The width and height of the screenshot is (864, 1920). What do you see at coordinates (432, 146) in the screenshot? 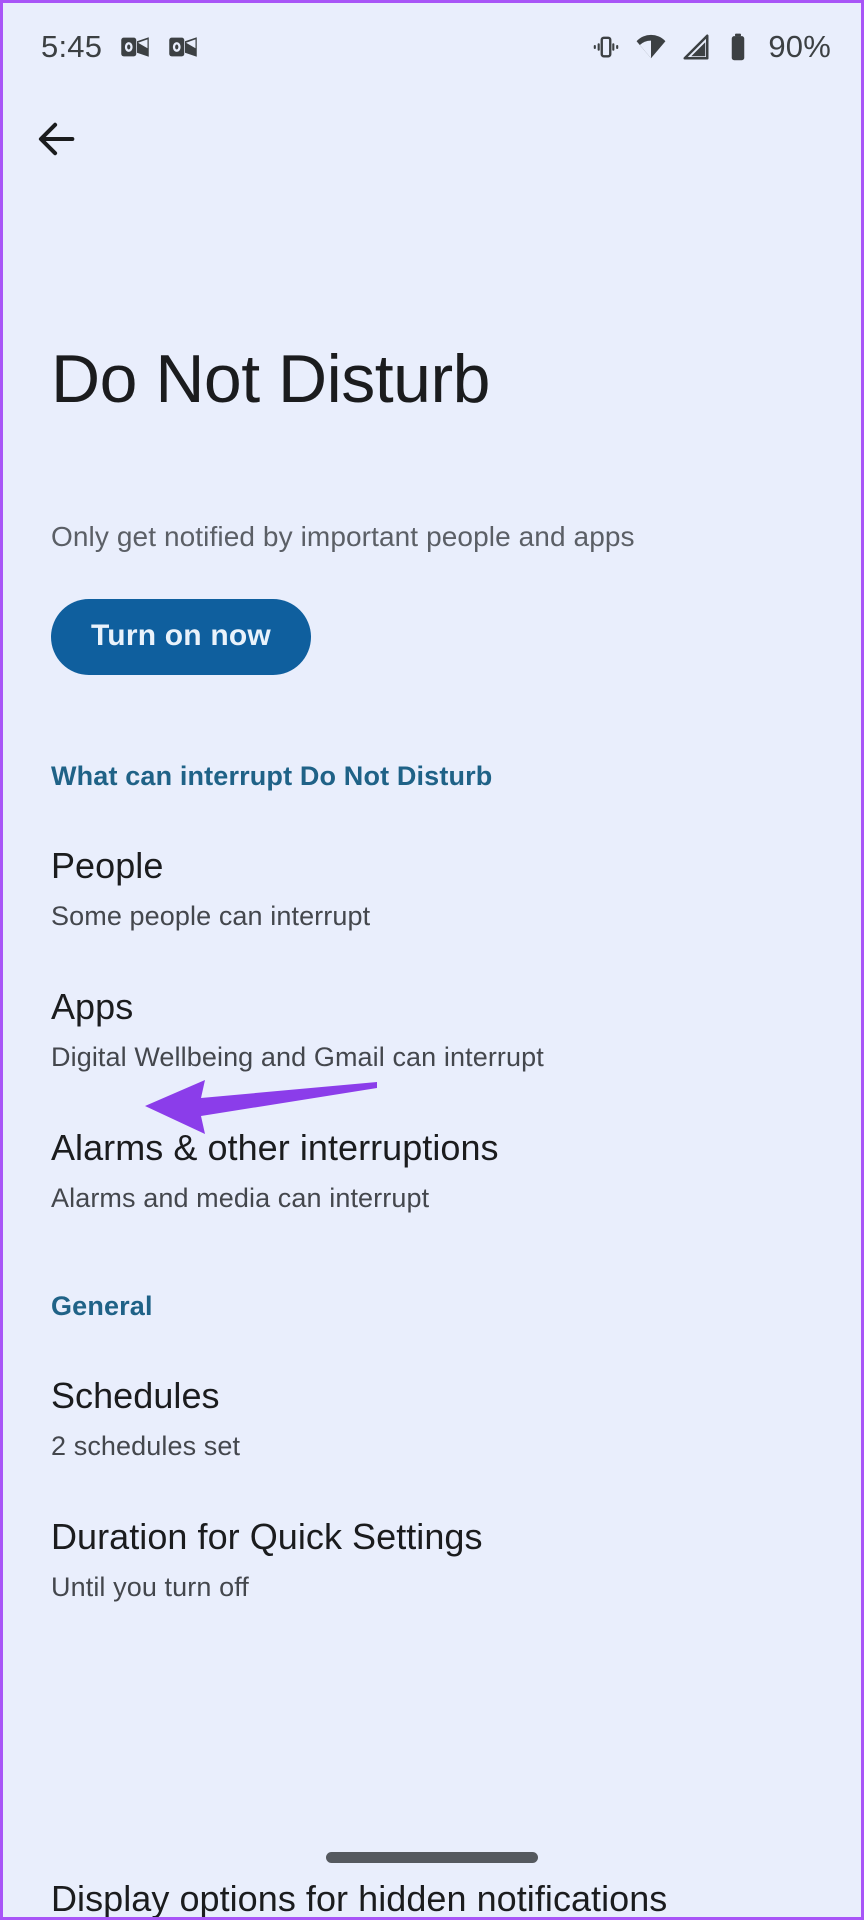
I see `app-bar` at bounding box center [432, 146].